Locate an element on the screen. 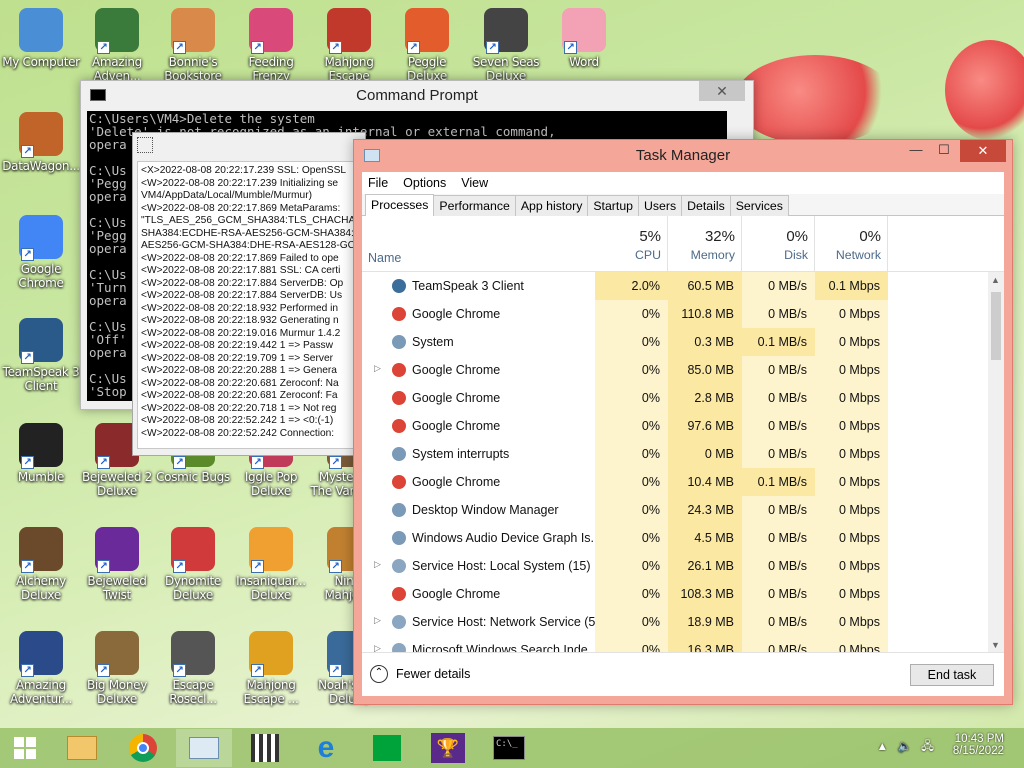  desktop-icon: ↗ Google Chrome is located at coordinates (41, 252).